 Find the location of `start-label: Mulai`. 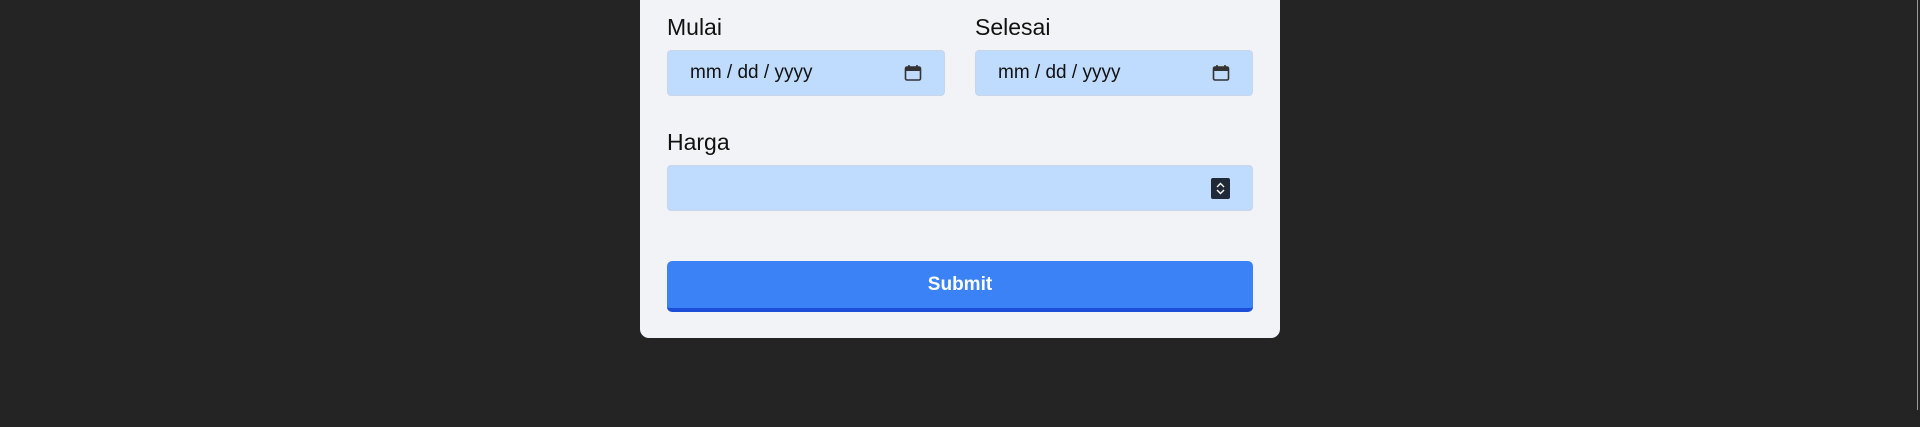

start-label: Mulai is located at coordinates (694, 27).